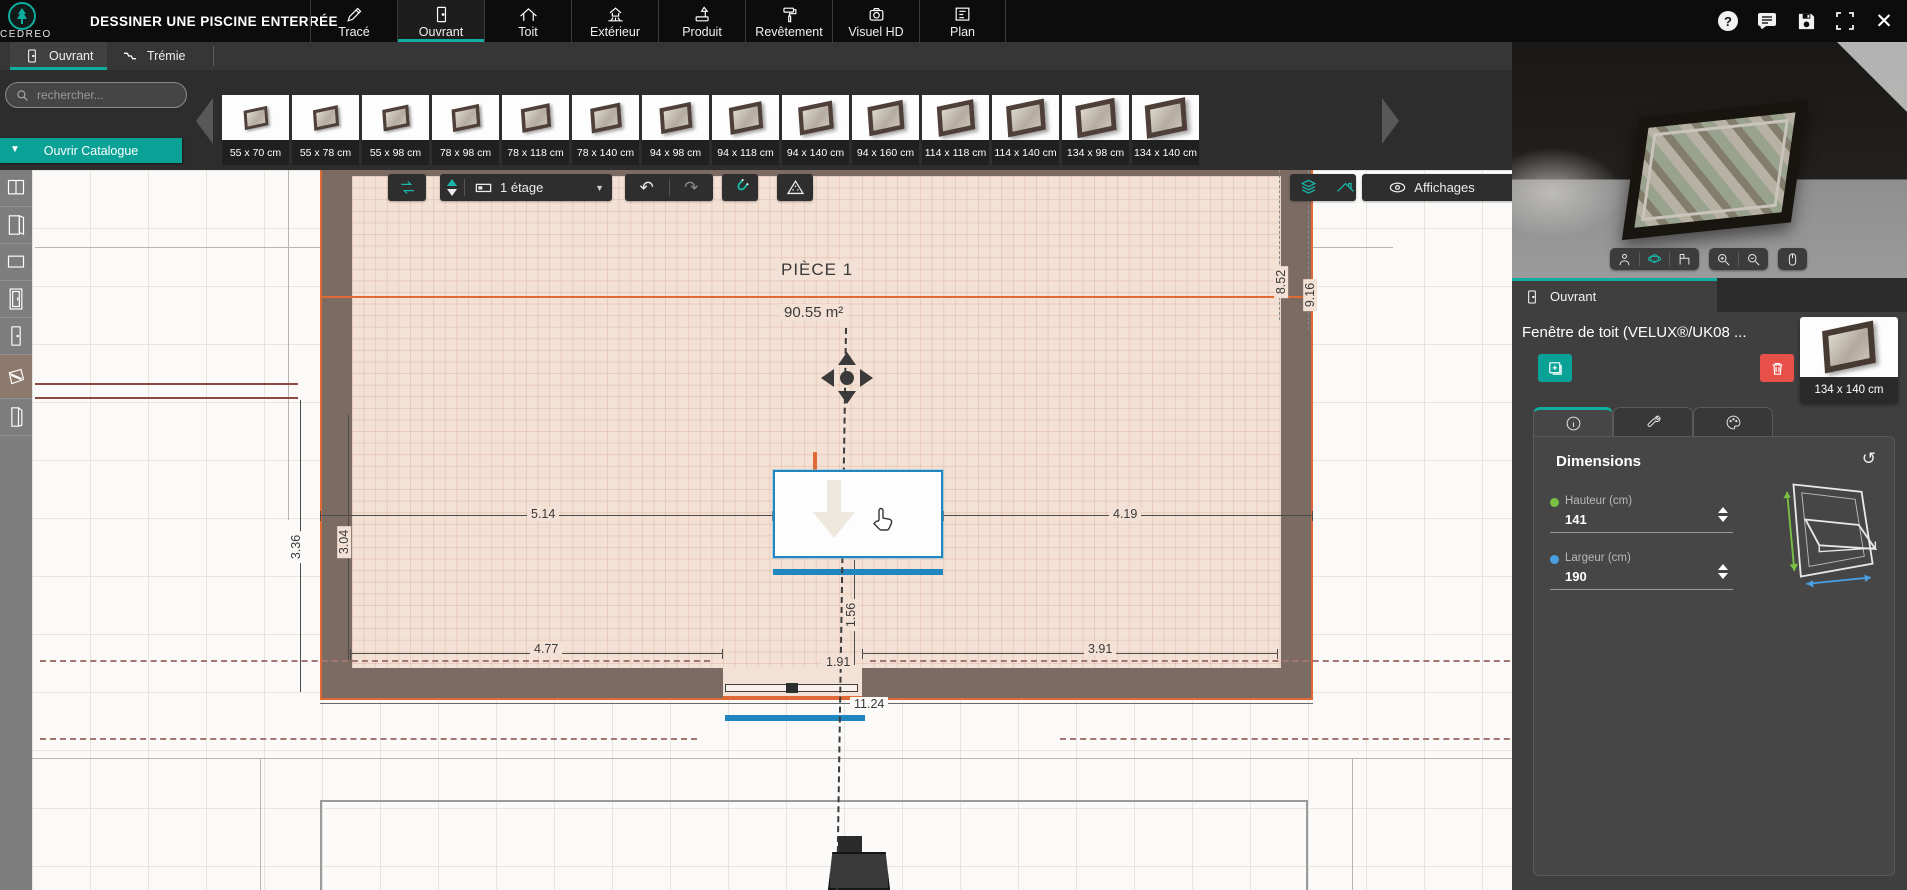 Image resolution: width=1907 pixels, height=890 pixels. Describe the element at coordinates (1390, 121) in the screenshot. I see `carousel-right-arrow` at that location.